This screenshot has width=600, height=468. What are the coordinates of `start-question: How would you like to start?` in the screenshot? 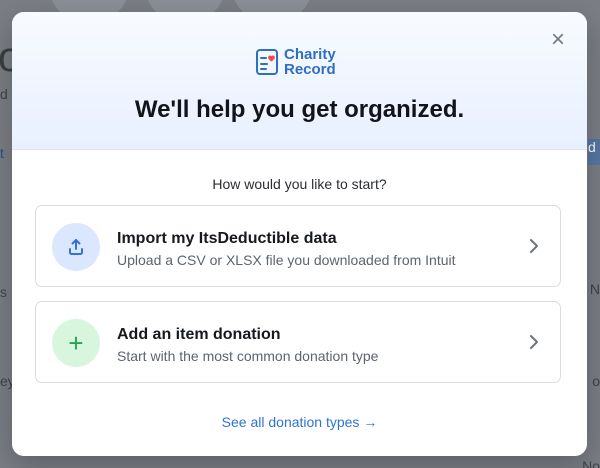 It's located at (299, 184).